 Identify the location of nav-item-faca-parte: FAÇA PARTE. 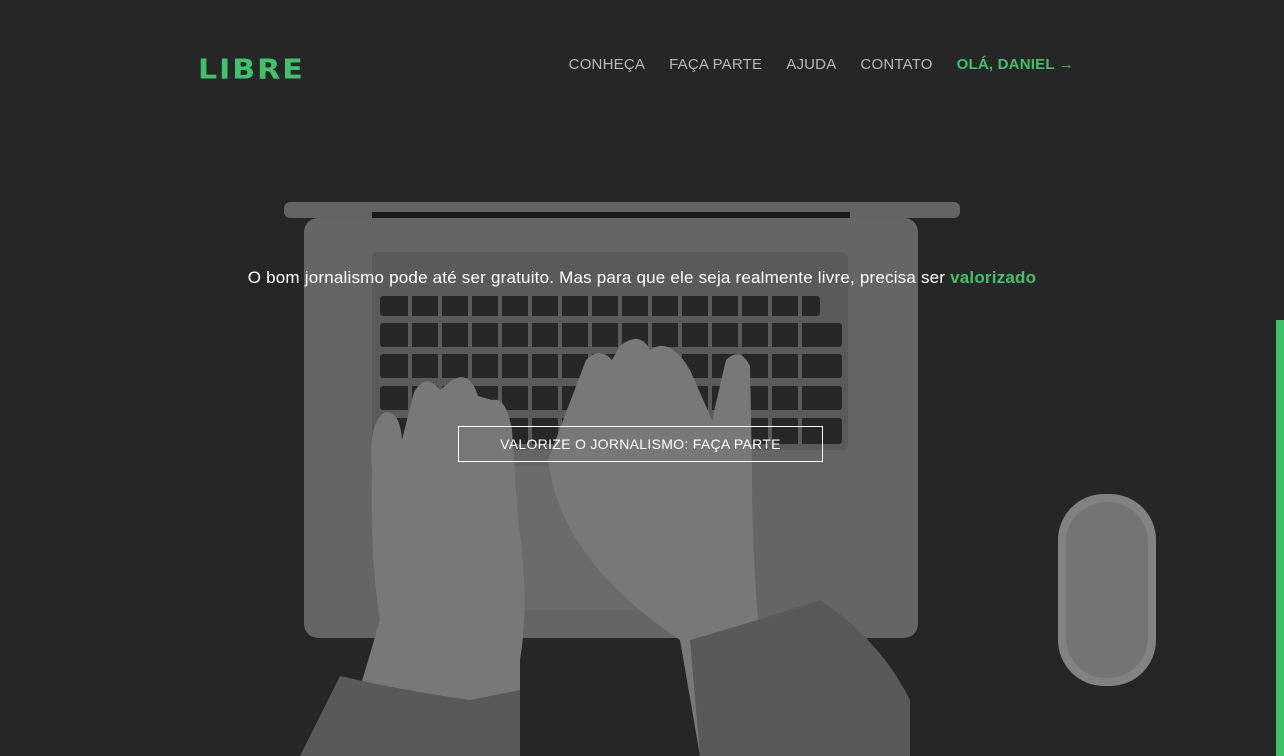
(715, 64).